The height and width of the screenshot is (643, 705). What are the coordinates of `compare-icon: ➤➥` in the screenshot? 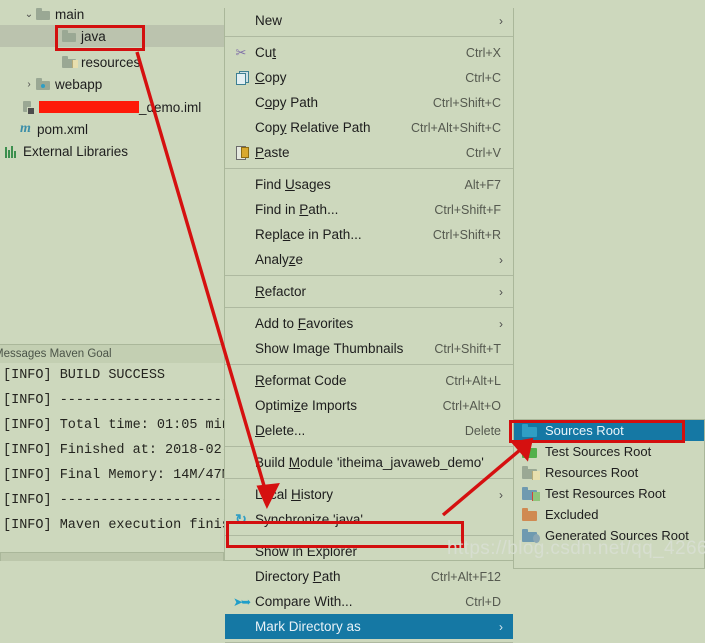 It's located at (241, 601).